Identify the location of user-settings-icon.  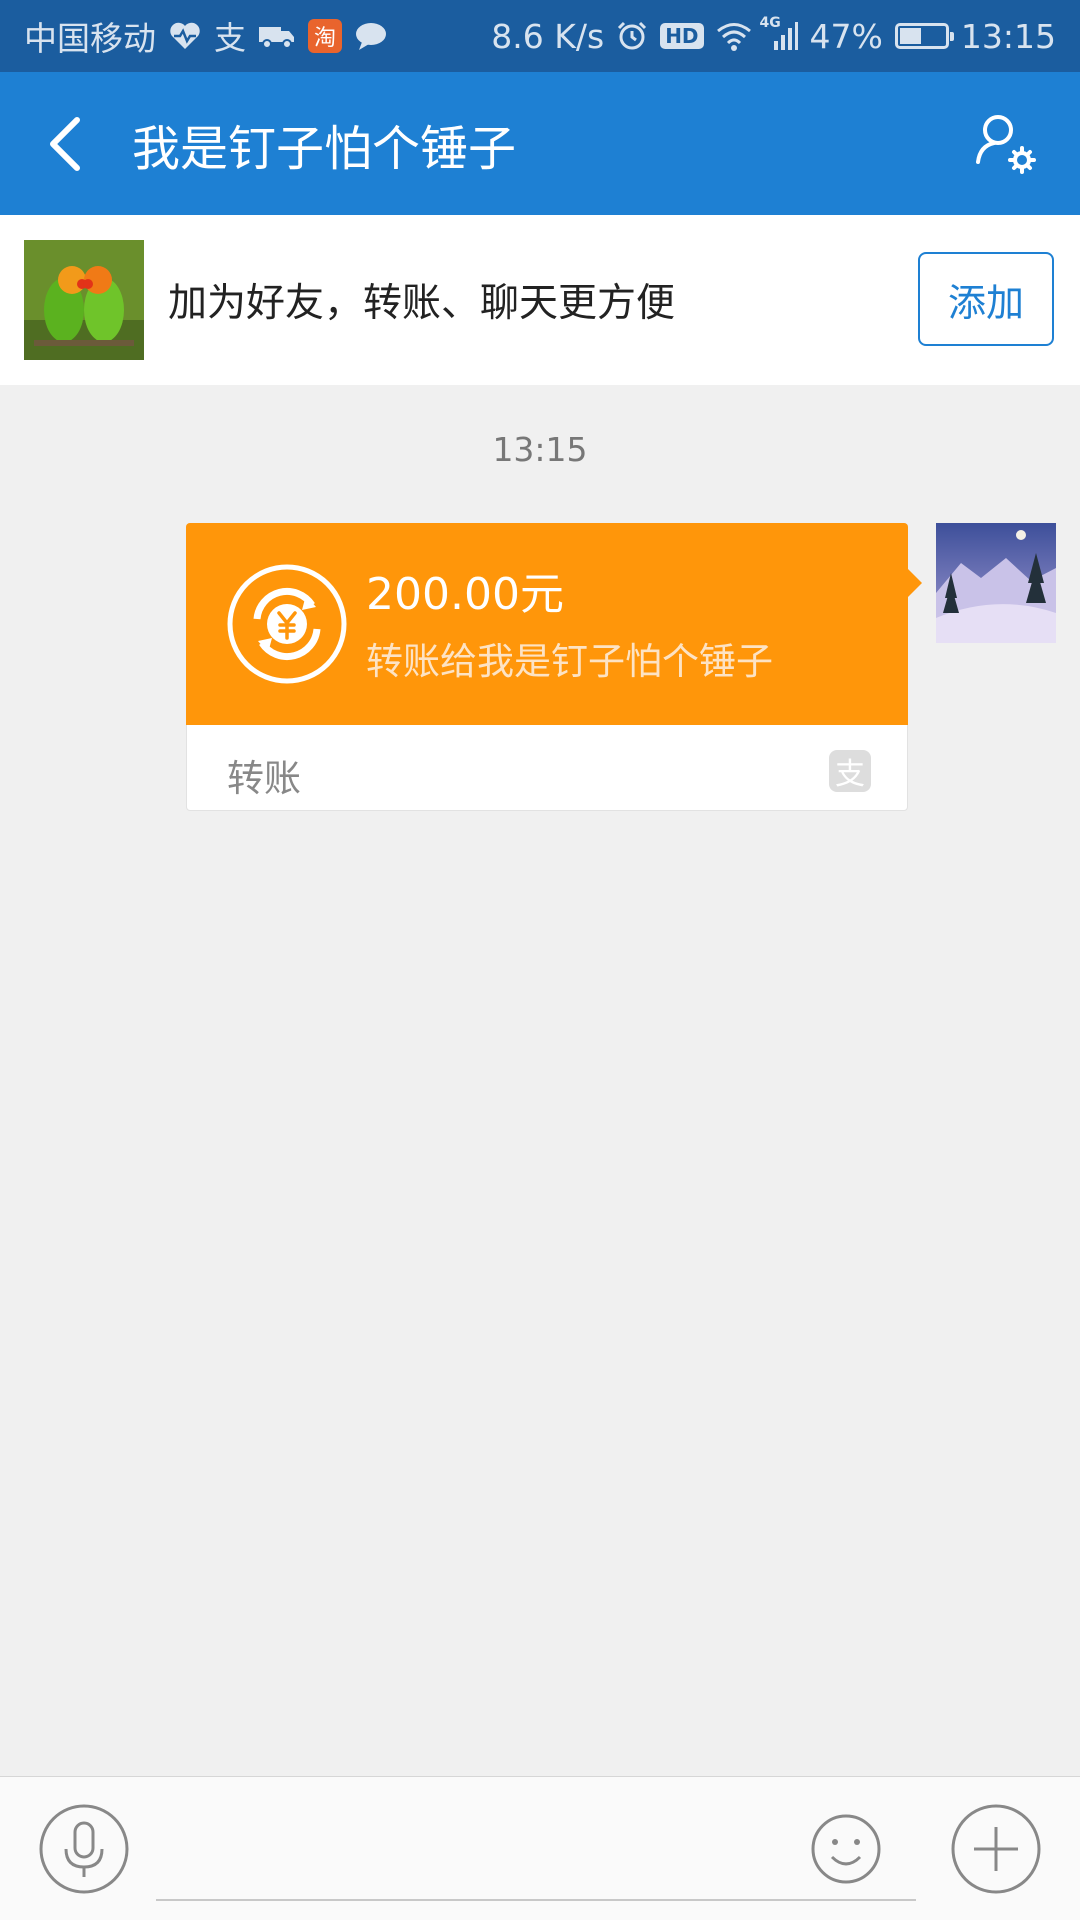
(1006, 144).